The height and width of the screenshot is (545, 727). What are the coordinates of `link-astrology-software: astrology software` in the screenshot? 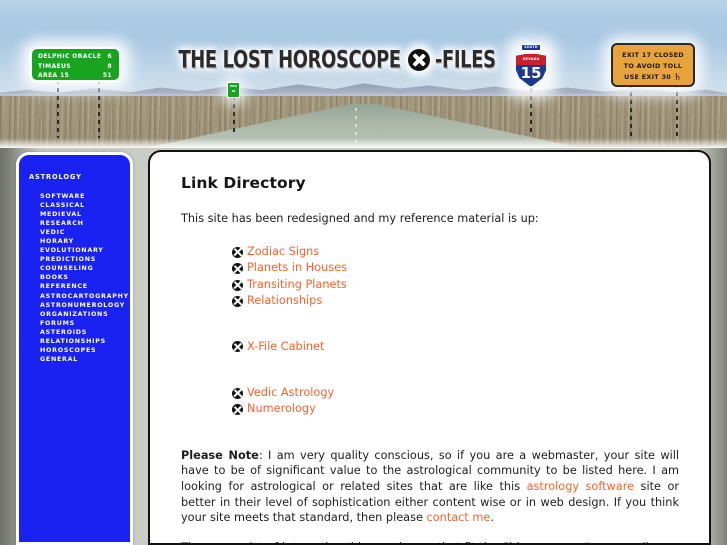 It's located at (580, 486).